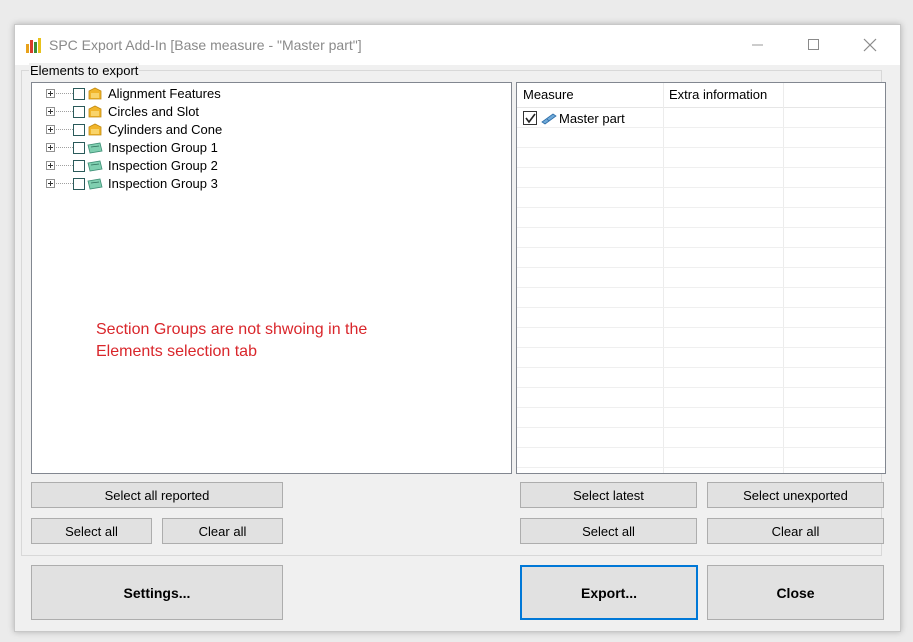  What do you see at coordinates (592, 118) in the screenshot?
I see `measure-name: Master part` at bounding box center [592, 118].